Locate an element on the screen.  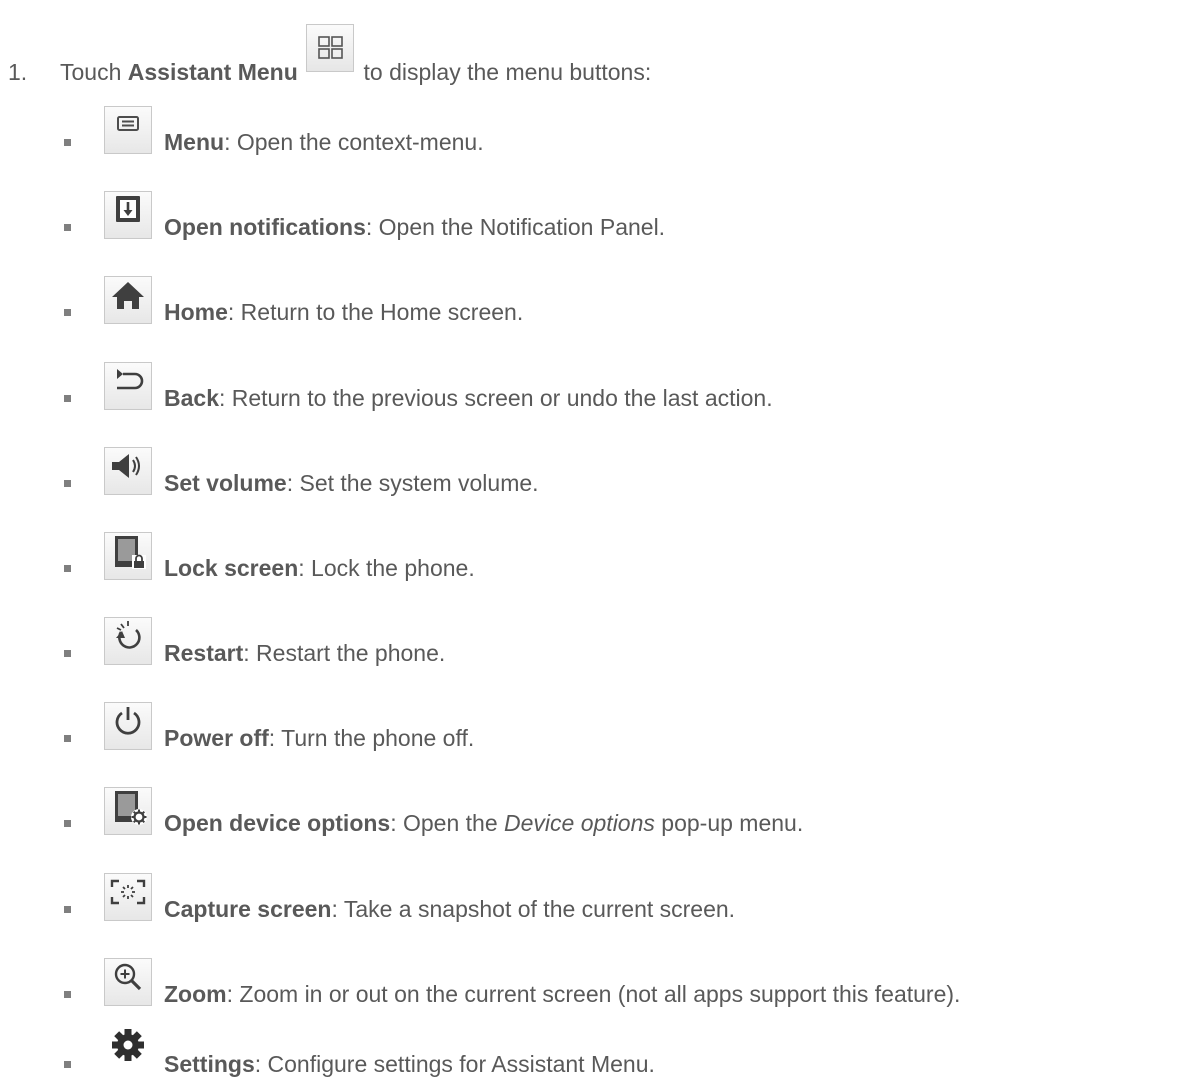
step-suffix: to display the menu buttons: is located at coordinates (507, 72).